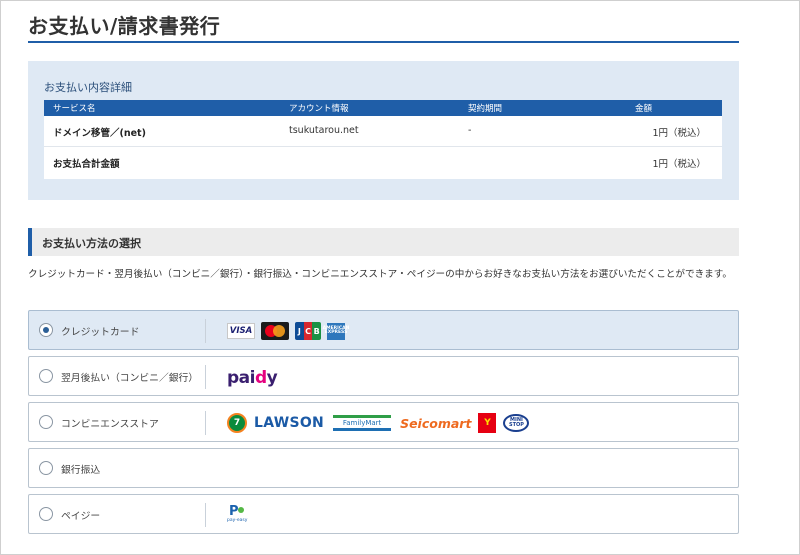 This screenshot has height=555, width=800. Describe the element at coordinates (46, 468) in the screenshot. I see `bank-transfer-radio` at that location.